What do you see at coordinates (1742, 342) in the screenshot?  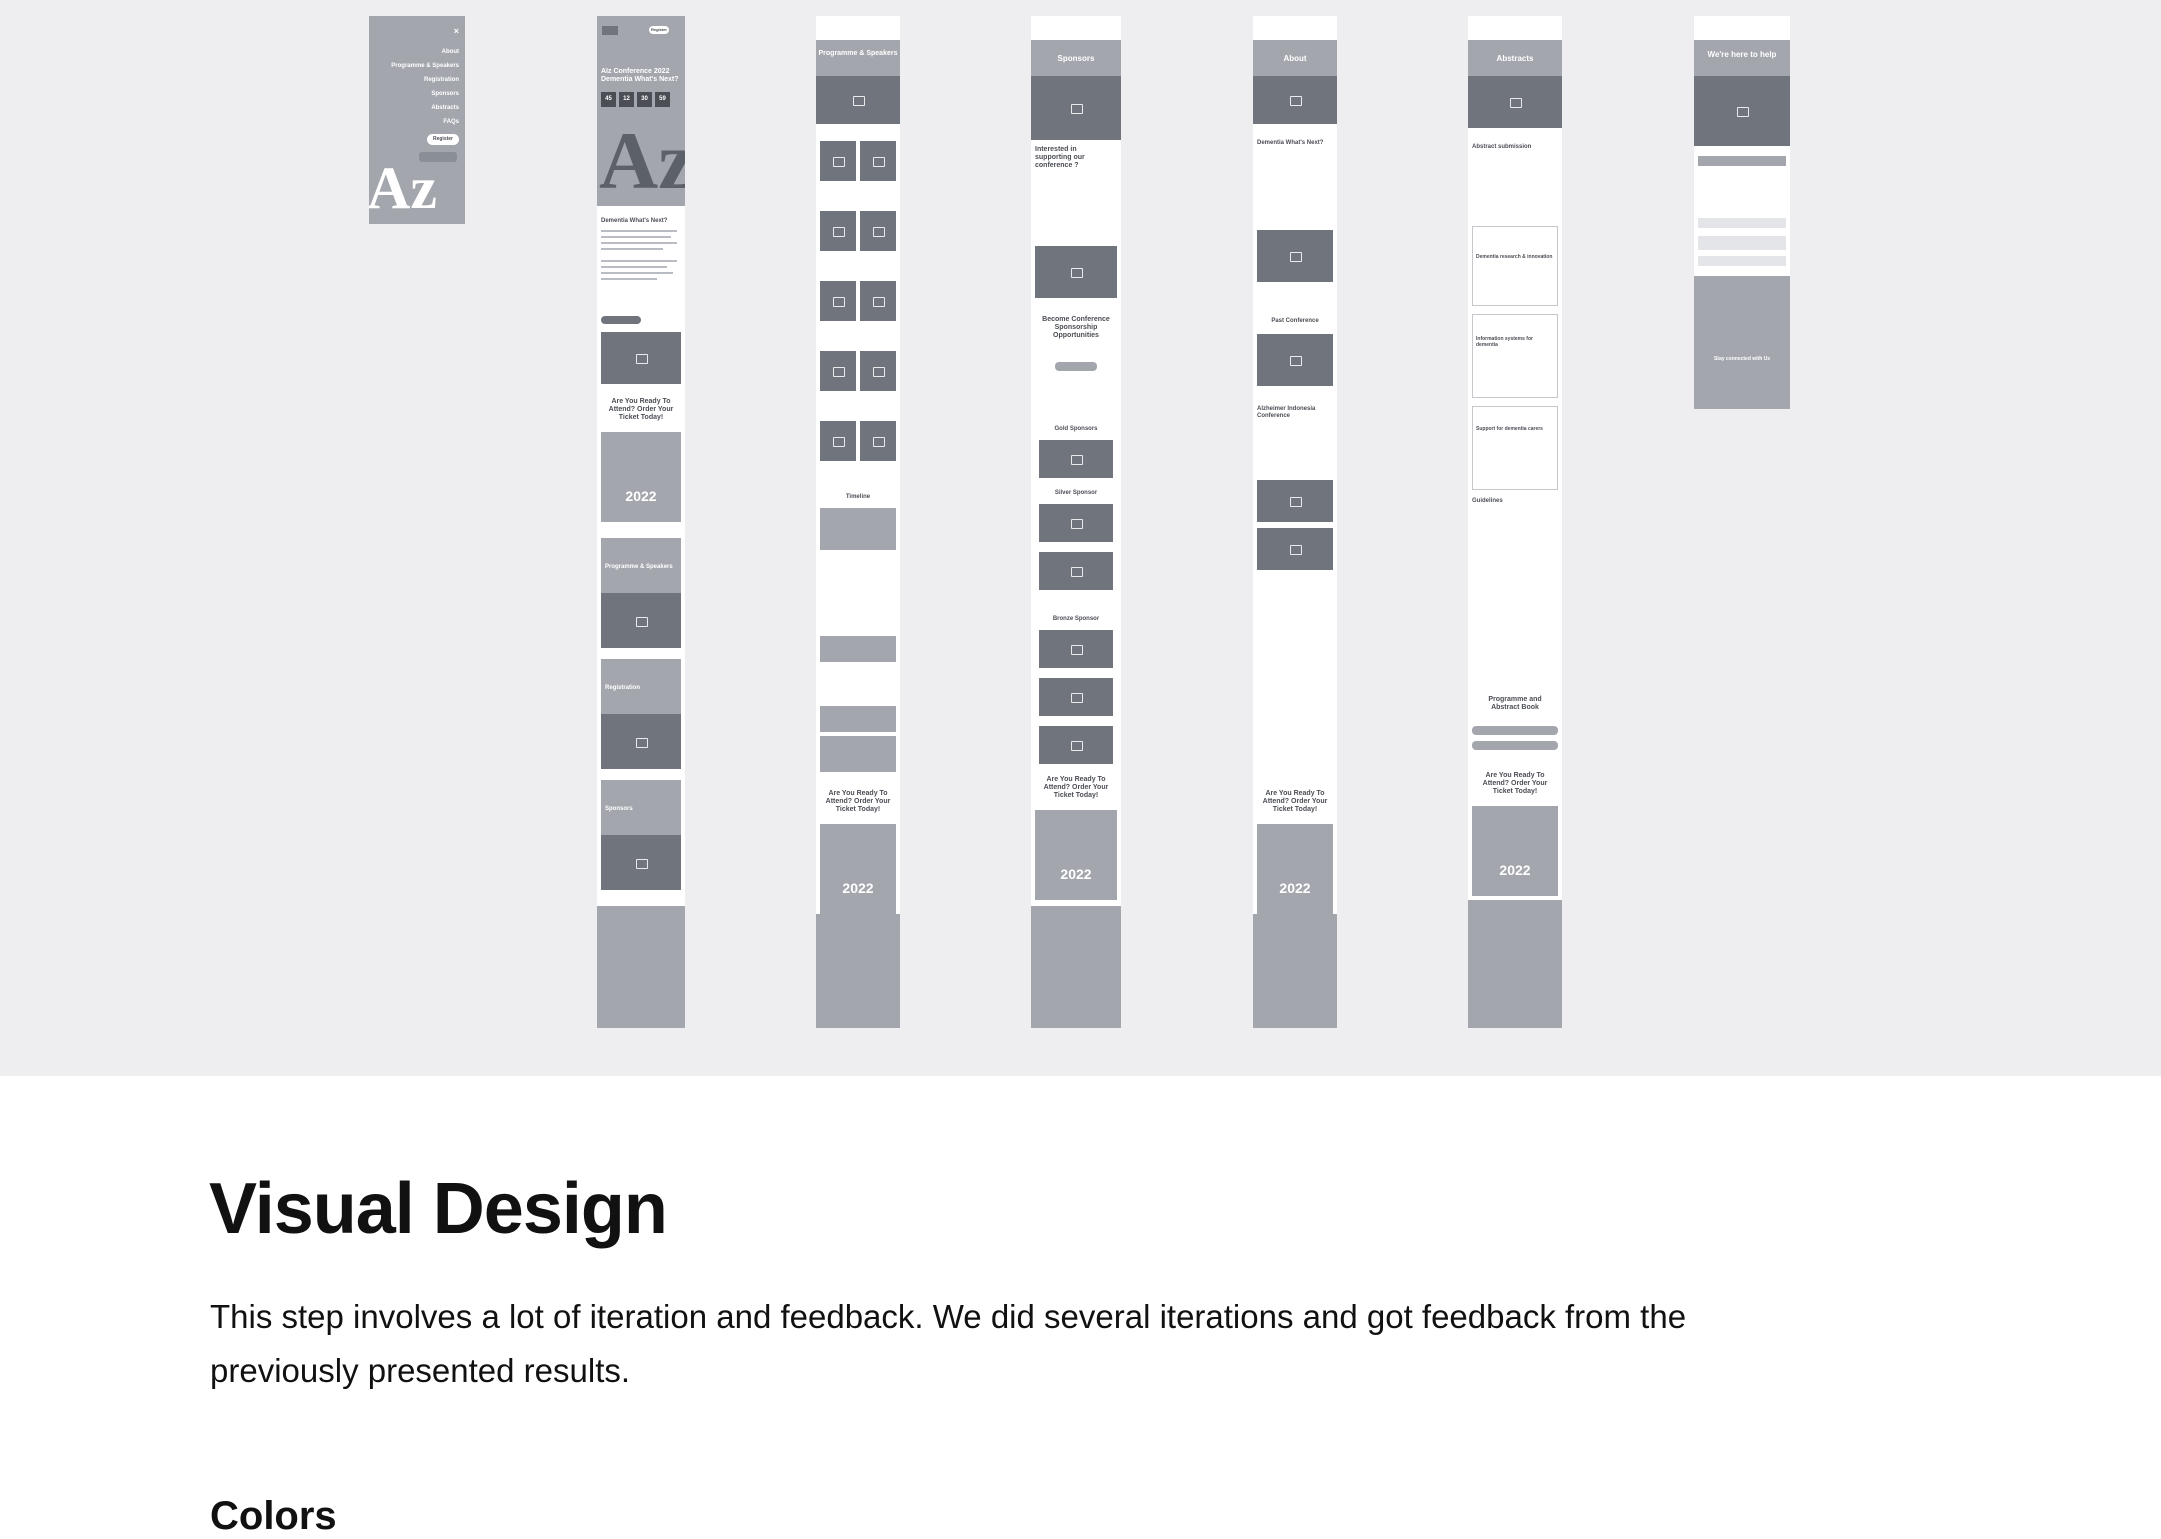 I see `footer: Stay connected with Us` at bounding box center [1742, 342].